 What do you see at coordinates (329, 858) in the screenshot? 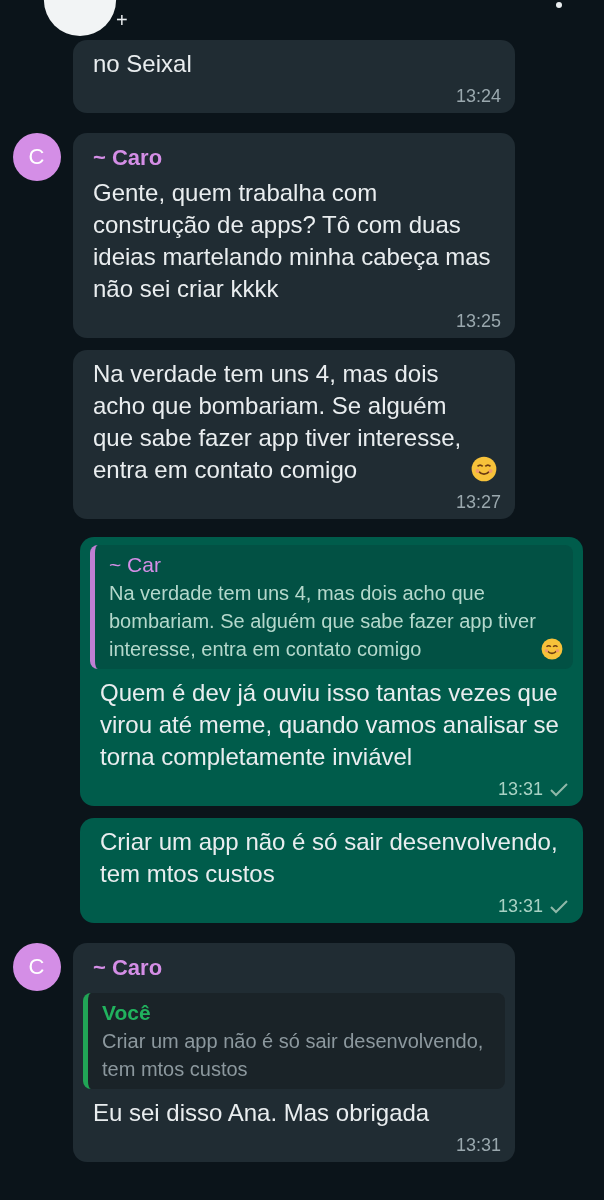
I see `message-text: Criar um app não é só sair desenvolvendo, tem mtos custos` at bounding box center [329, 858].